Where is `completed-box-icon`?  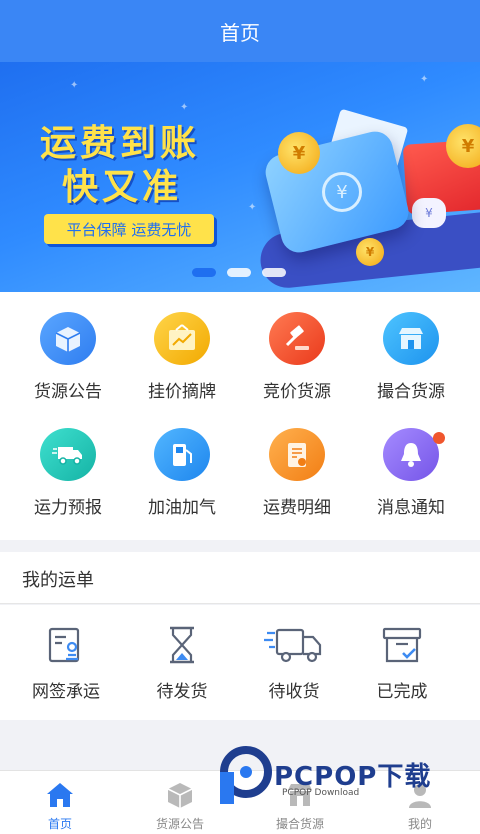 completed-box-icon is located at coordinates (402, 645).